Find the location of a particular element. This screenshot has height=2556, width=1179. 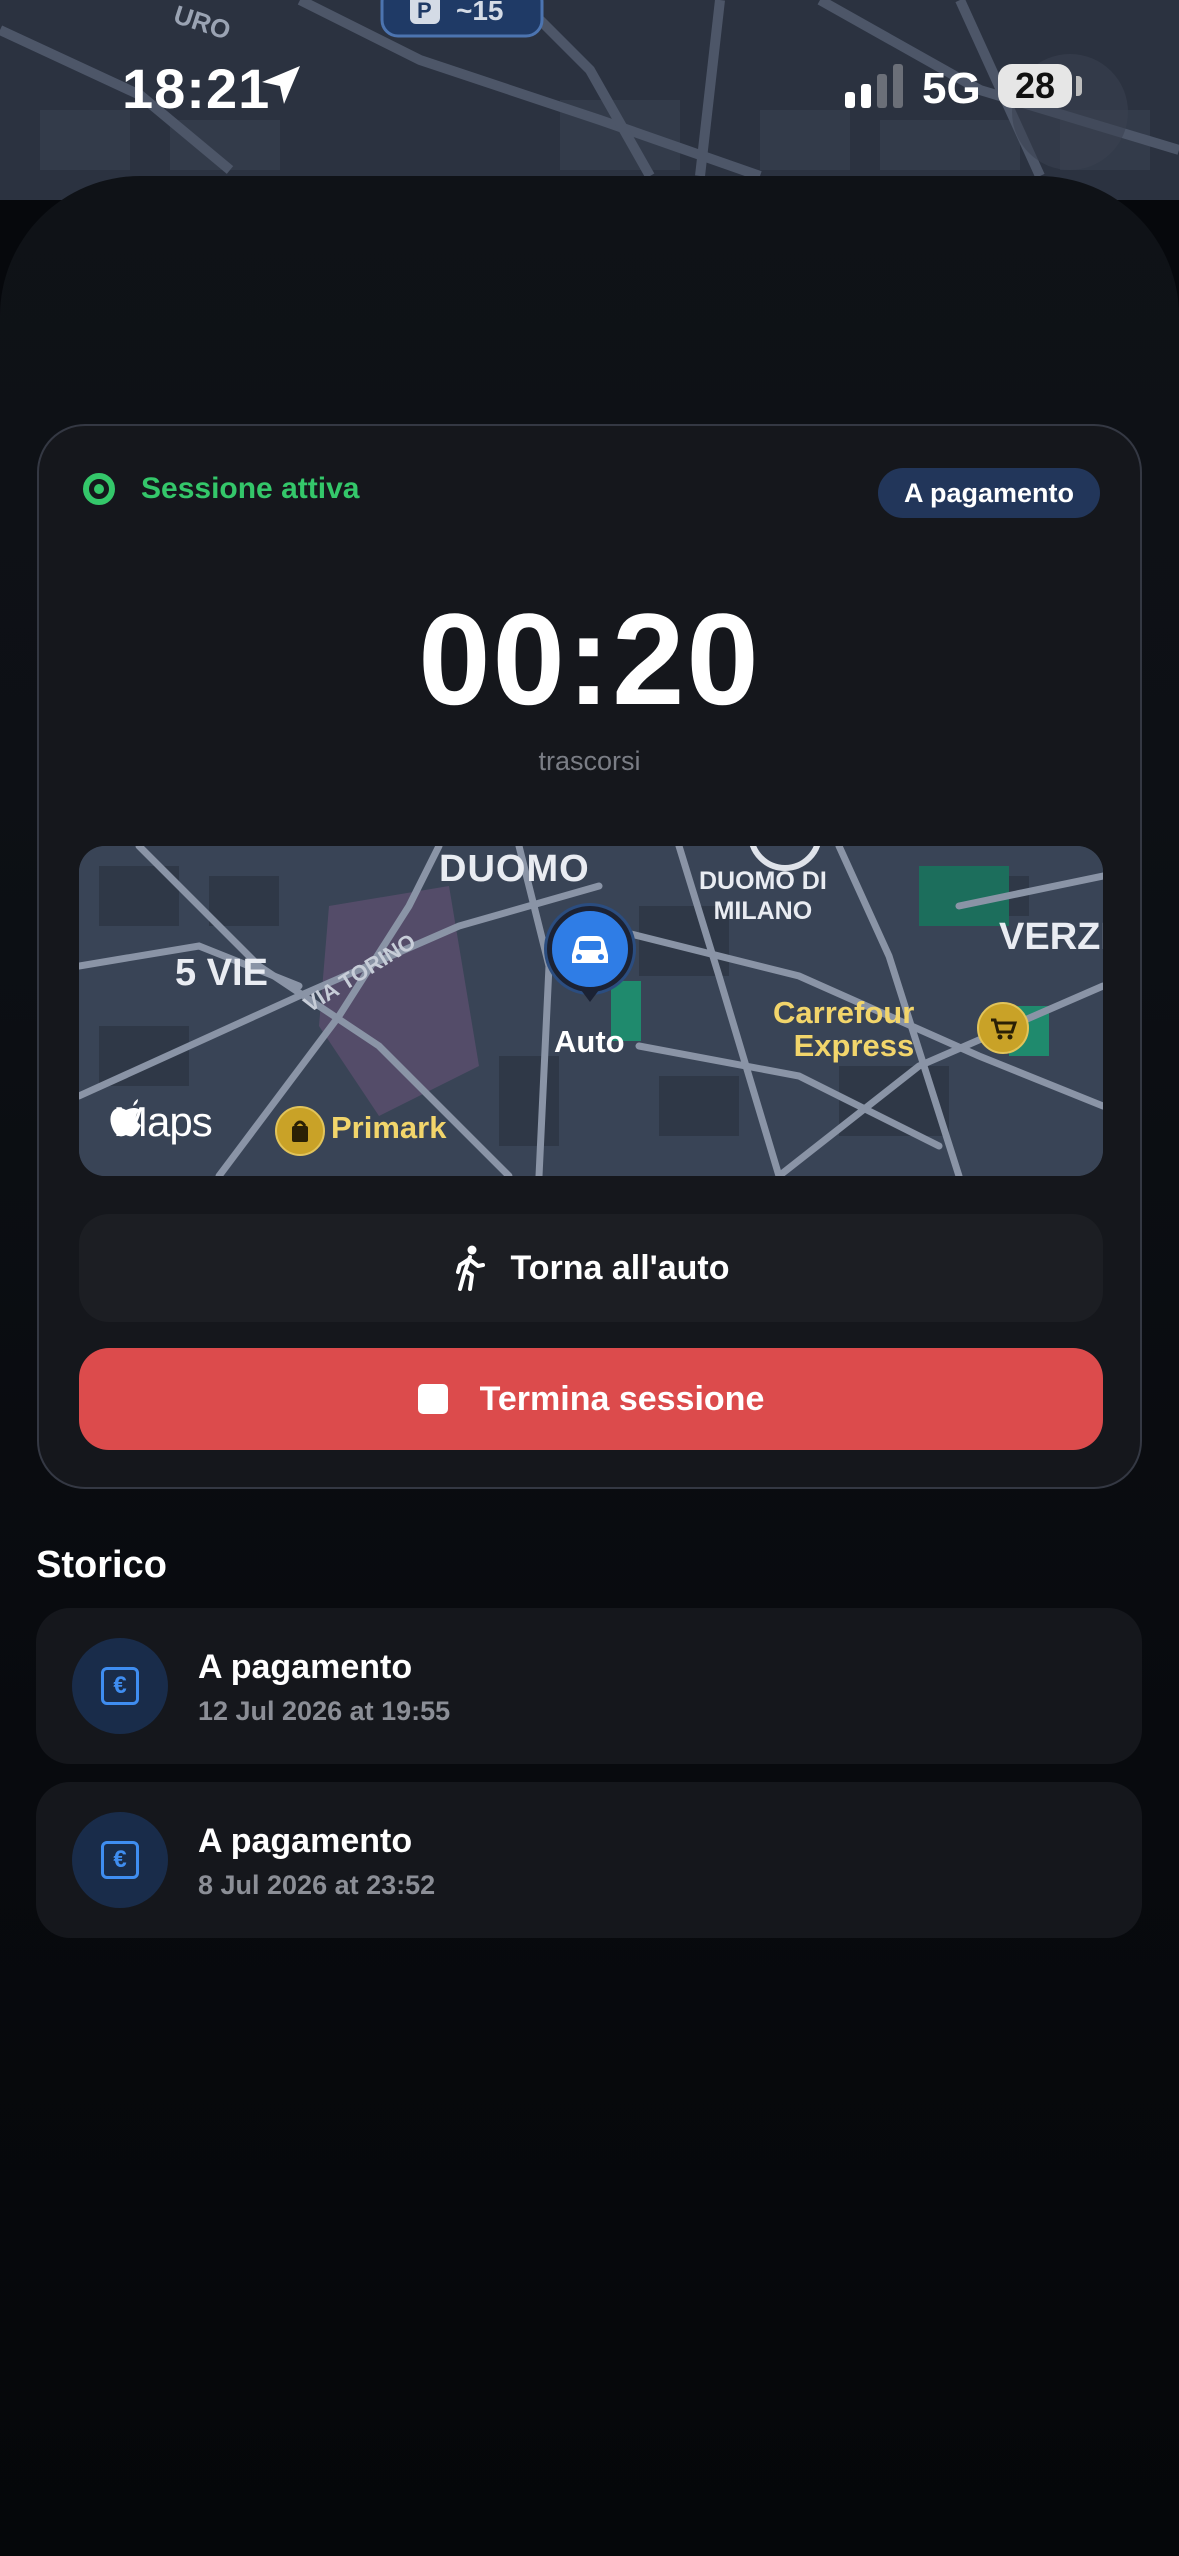

parking-type-badge: A pagamento is located at coordinates (988, 493).